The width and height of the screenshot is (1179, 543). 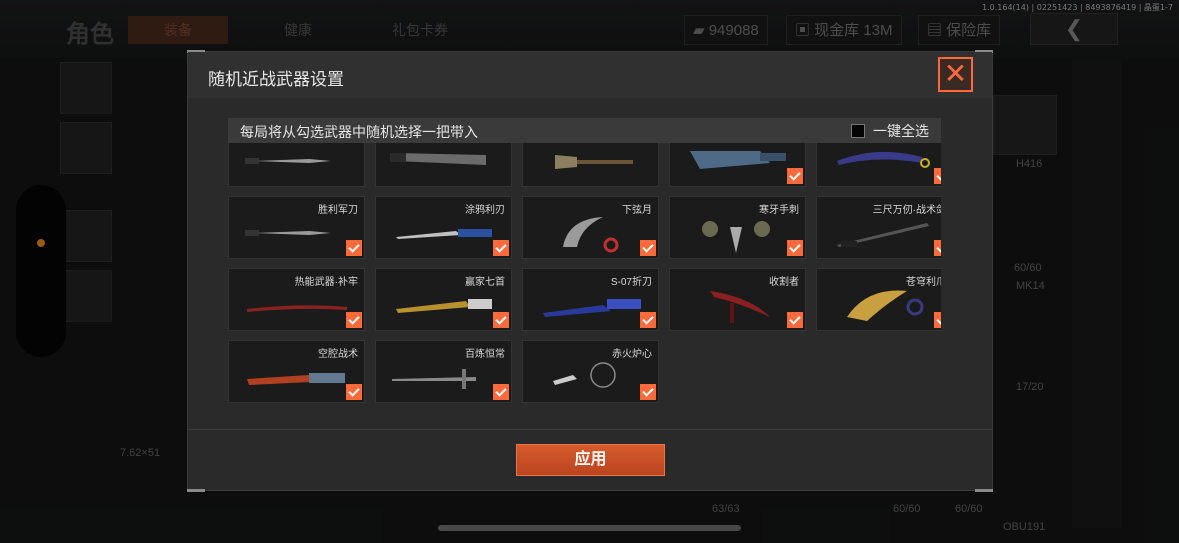 What do you see at coordinates (901, 130) in the screenshot?
I see `select-all-label: 一键全选` at bounding box center [901, 130].